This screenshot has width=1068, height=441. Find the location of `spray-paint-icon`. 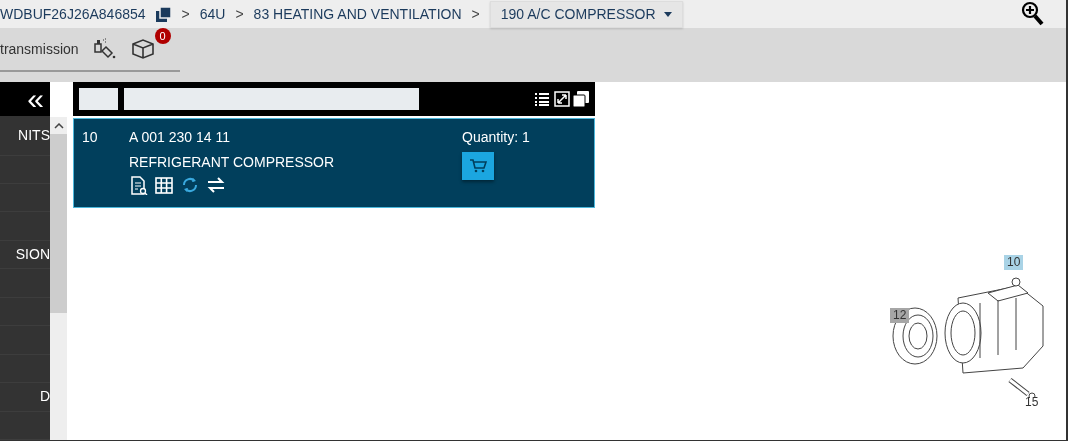

spray-paint-icon is located at coordinates (104, 49).